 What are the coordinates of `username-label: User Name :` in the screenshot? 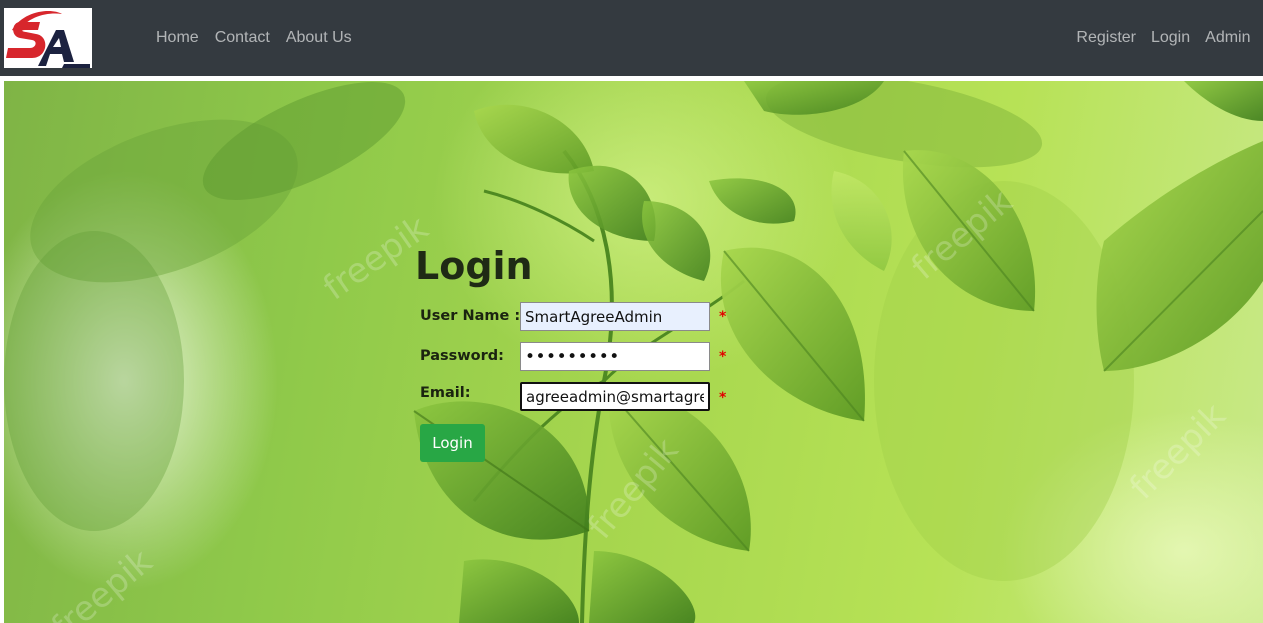 It's located at (470, 316).